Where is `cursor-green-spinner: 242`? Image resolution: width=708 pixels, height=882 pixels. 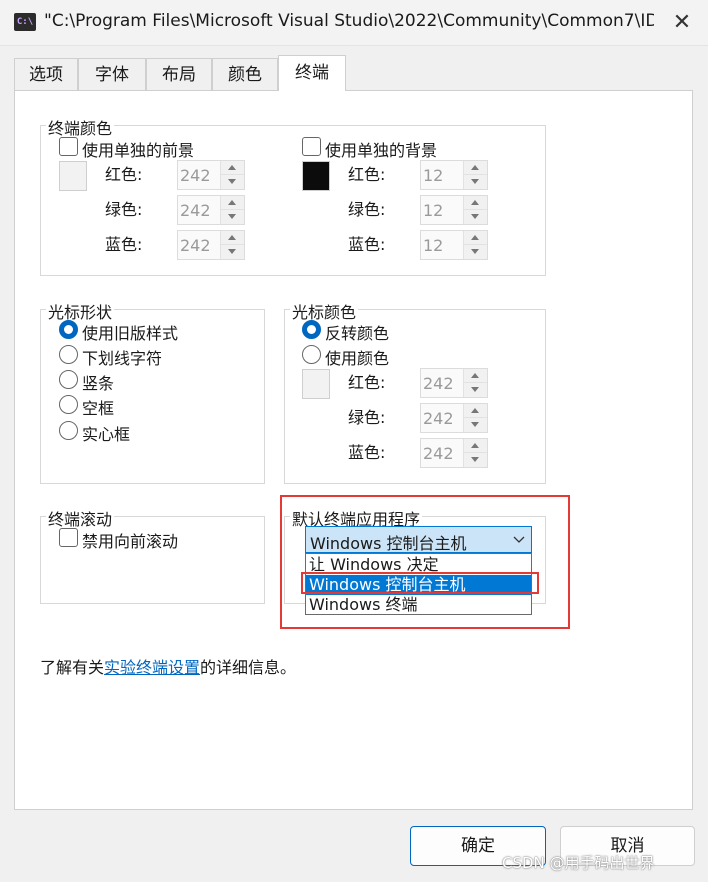
cursor-green-spinner: 242 is located at coordinates (454, 418).